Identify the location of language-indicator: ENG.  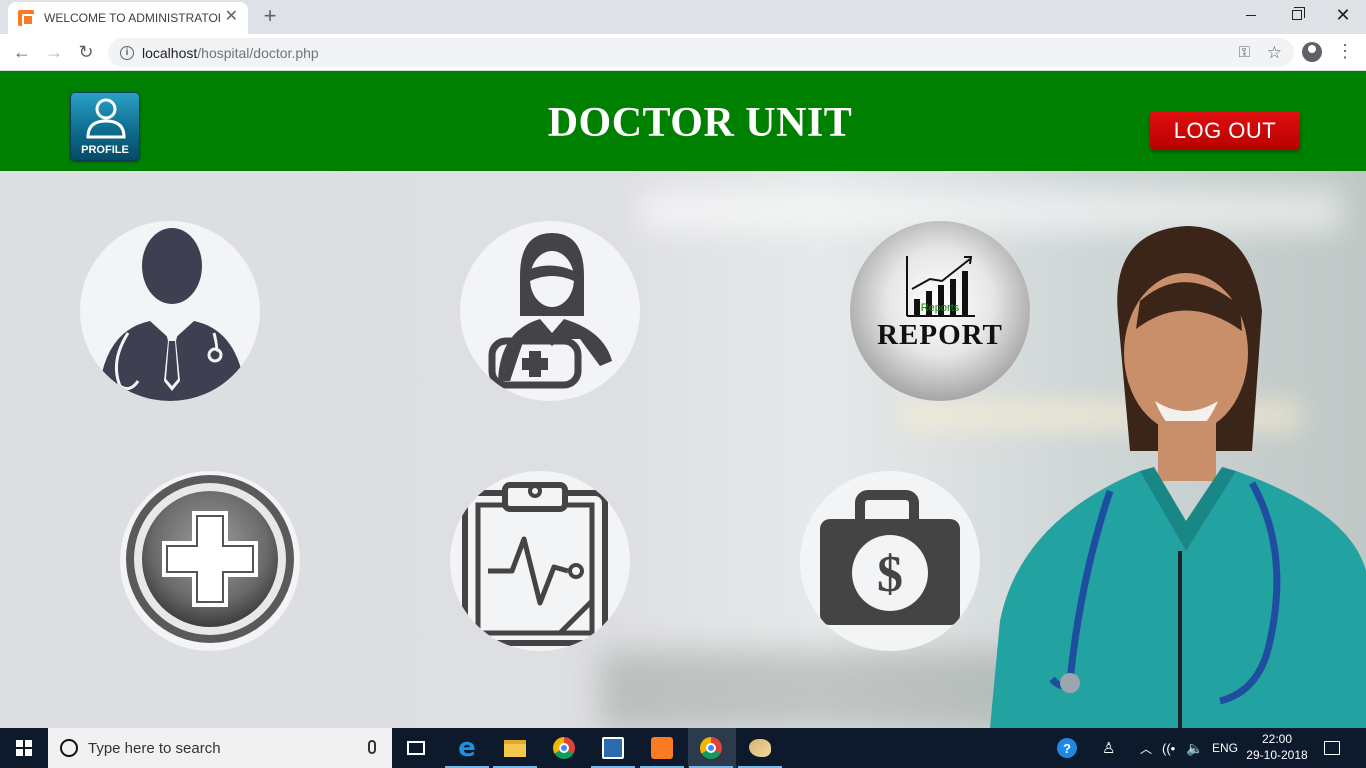
(1225, 748).